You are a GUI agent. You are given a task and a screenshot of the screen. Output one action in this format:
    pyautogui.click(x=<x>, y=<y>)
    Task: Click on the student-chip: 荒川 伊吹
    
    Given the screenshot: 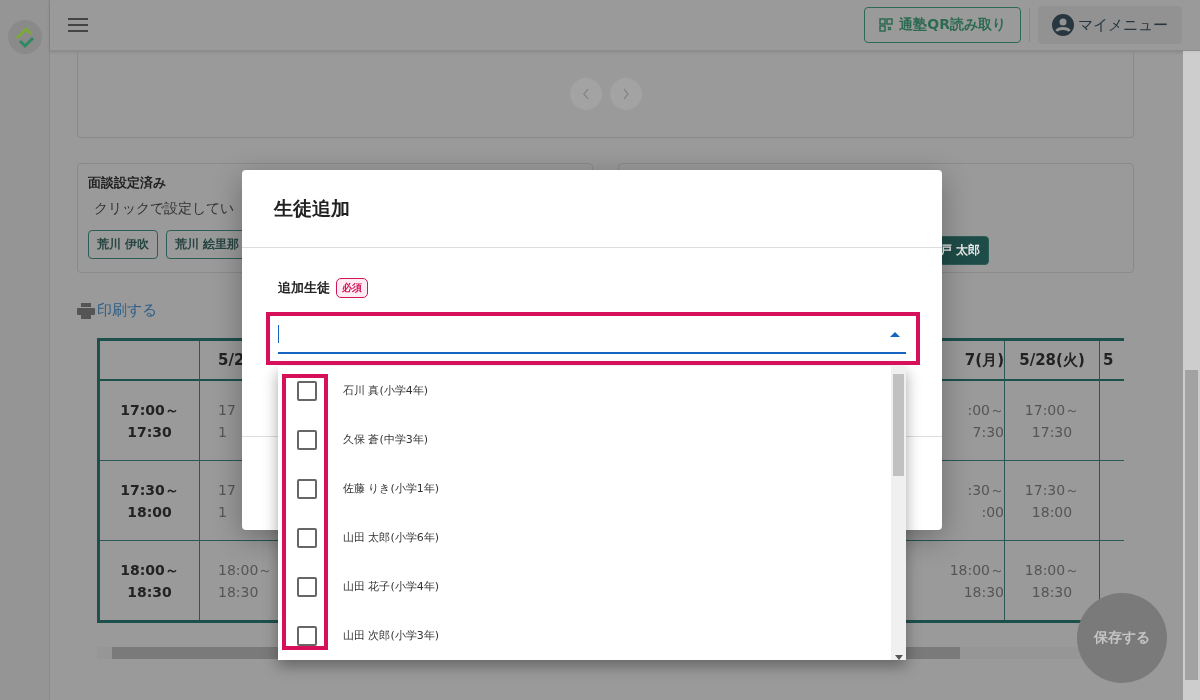 What is the action you would take?
    pyautogui.click(x=123, y=244)
    